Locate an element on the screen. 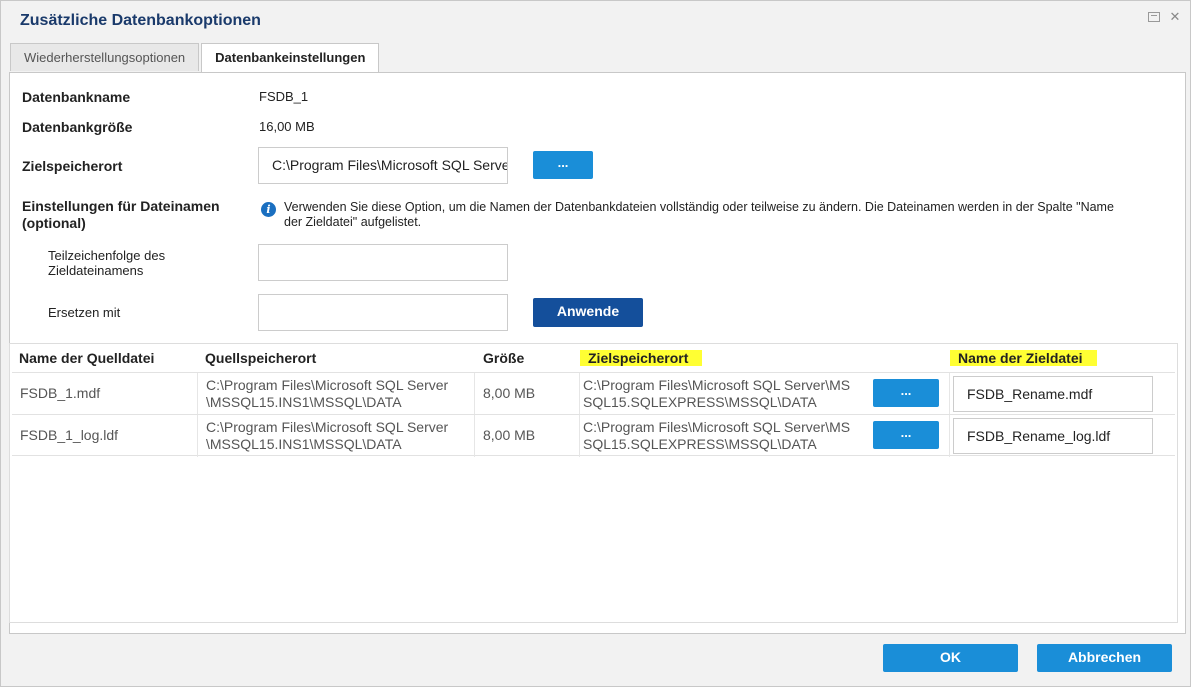 The image size is (1191, 687). column-header-target-name: Name der Zieldatei is located at coordinates (1023, 358).